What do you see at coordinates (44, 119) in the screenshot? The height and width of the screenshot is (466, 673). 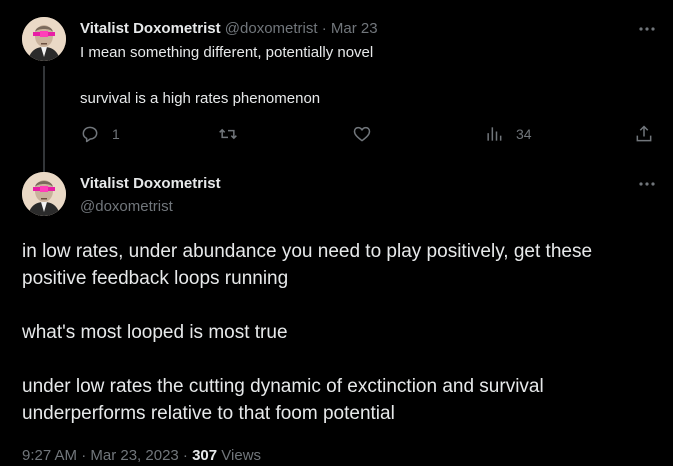 I see `thread-connector-line` at bounding box center [44, 119].